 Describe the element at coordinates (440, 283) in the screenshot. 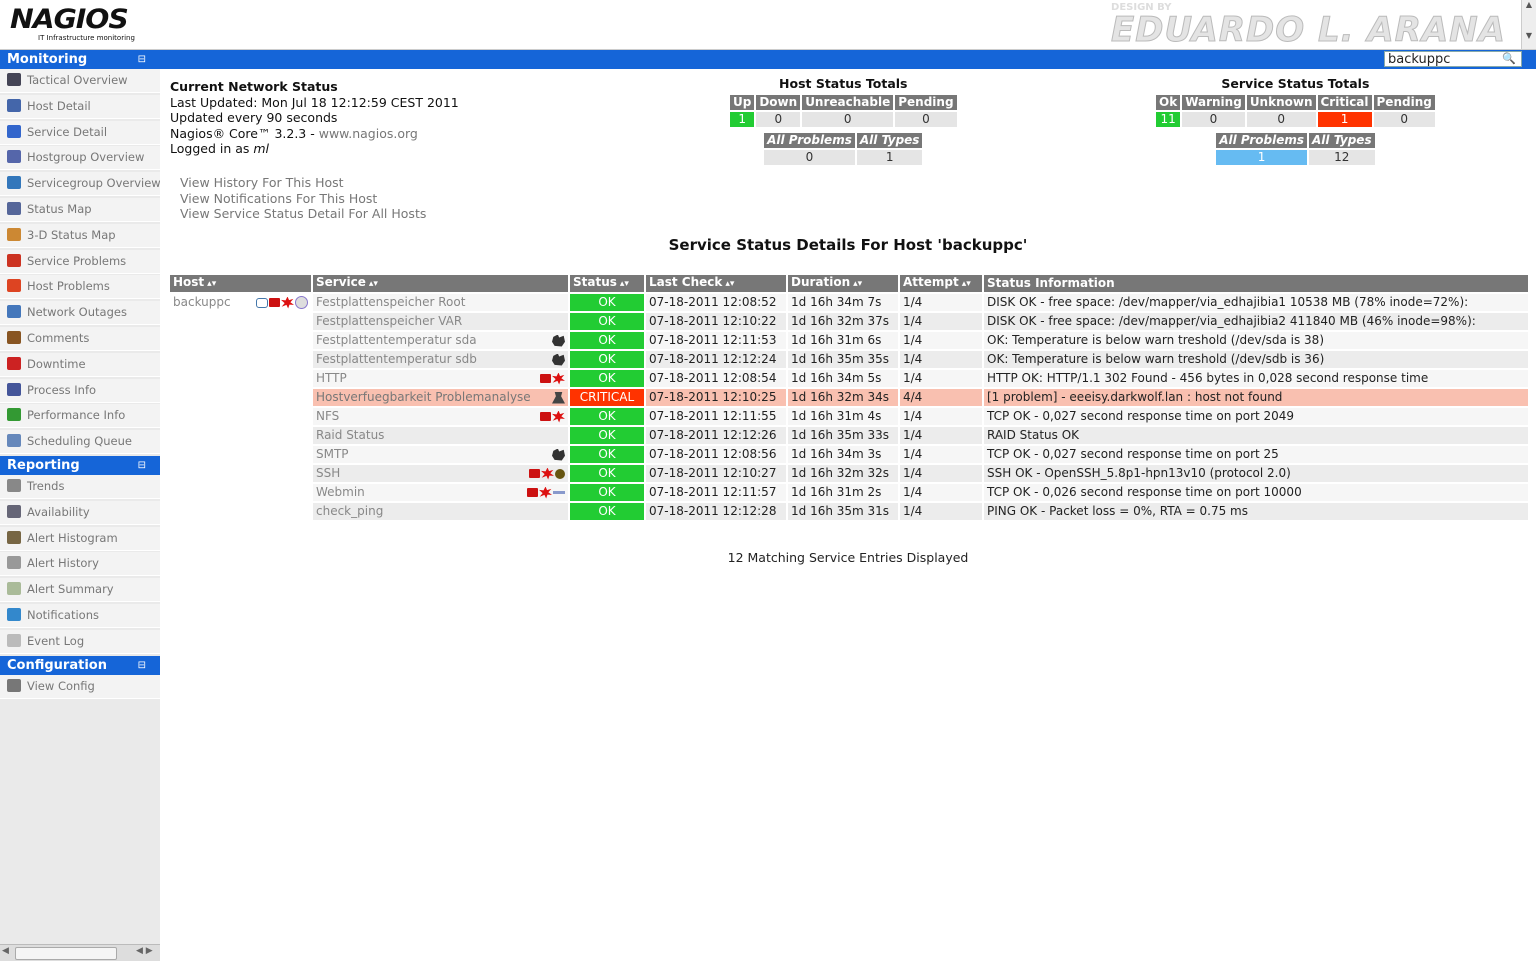

I see `column-header-service: Service ▴▾` at that location.